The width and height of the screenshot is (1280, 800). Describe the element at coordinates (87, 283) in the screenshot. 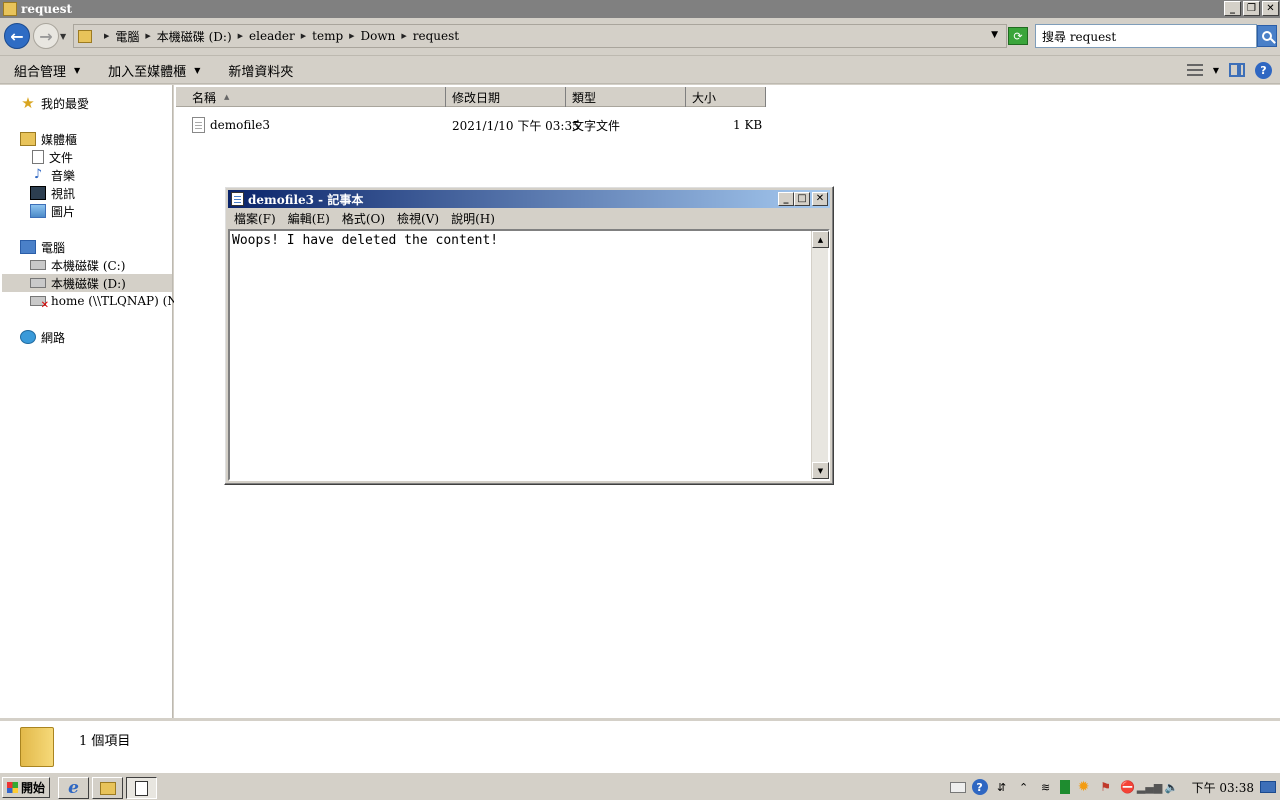

I see `nav-item-drive-d: 本機磁碟 (D:)` at that location.